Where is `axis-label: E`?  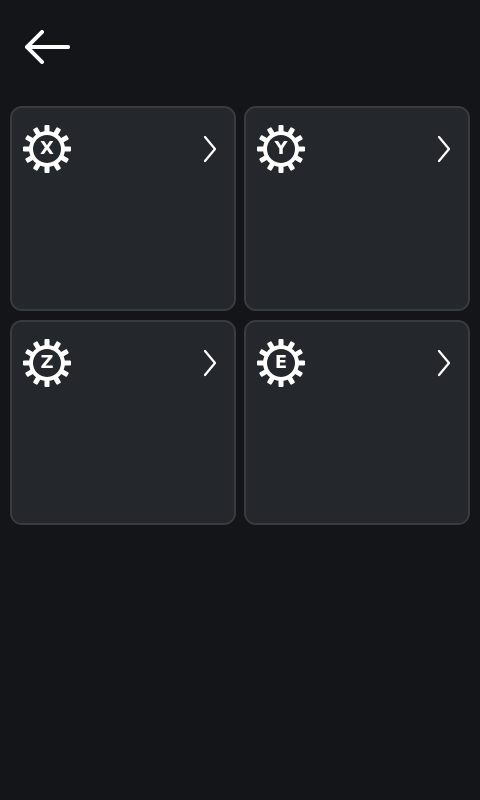 axis-label: E is located at coordinates (281, 362).